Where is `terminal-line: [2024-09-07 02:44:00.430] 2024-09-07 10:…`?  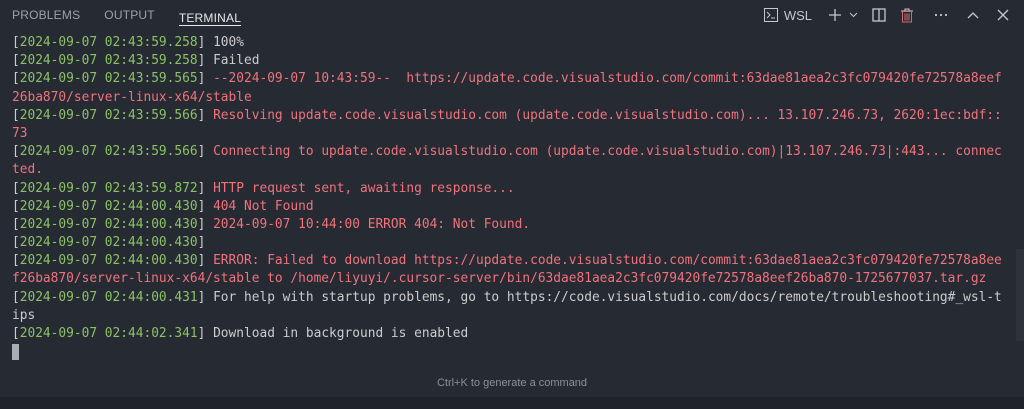
terminal-line: [2024-09-07 02:44:00.430] 2024-09-07 10:… is located at coordinates (507, 225).